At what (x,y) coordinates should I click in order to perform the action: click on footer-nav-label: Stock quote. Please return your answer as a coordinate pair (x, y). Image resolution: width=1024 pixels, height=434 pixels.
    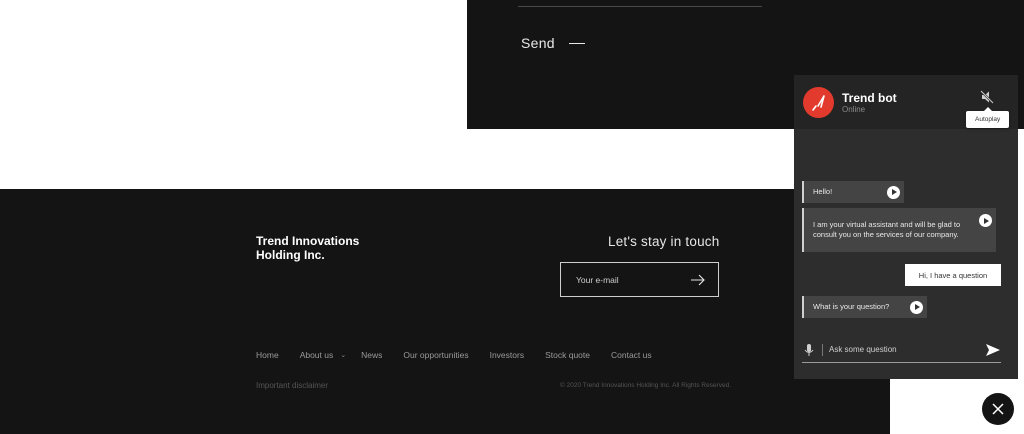
    Looking at the image, I should click on (567, 355).